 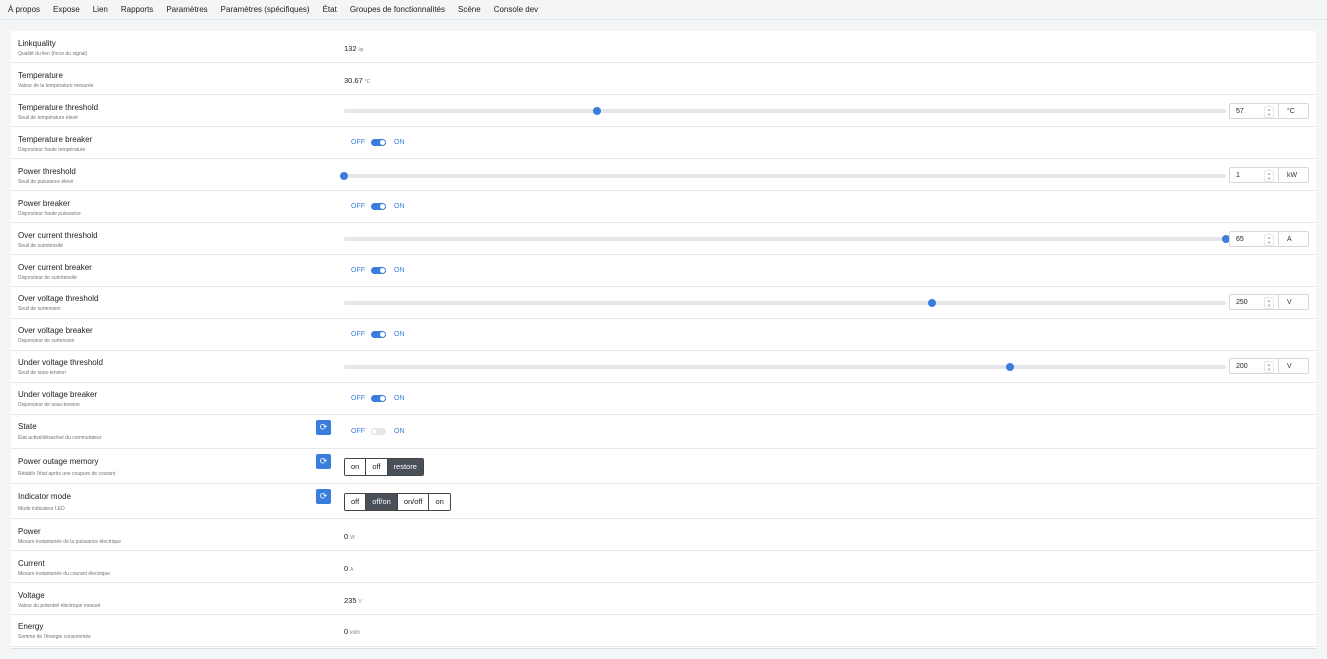 I want to click on row-description: Valeur du potentiel électrique mesuré, so click(x=59, y=606).